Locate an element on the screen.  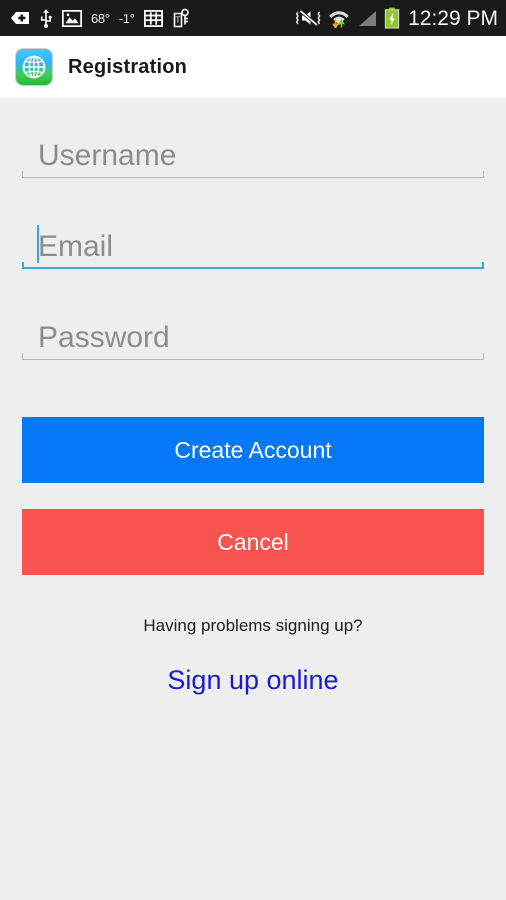
svg-text: T is located at coordinates (177, 20).